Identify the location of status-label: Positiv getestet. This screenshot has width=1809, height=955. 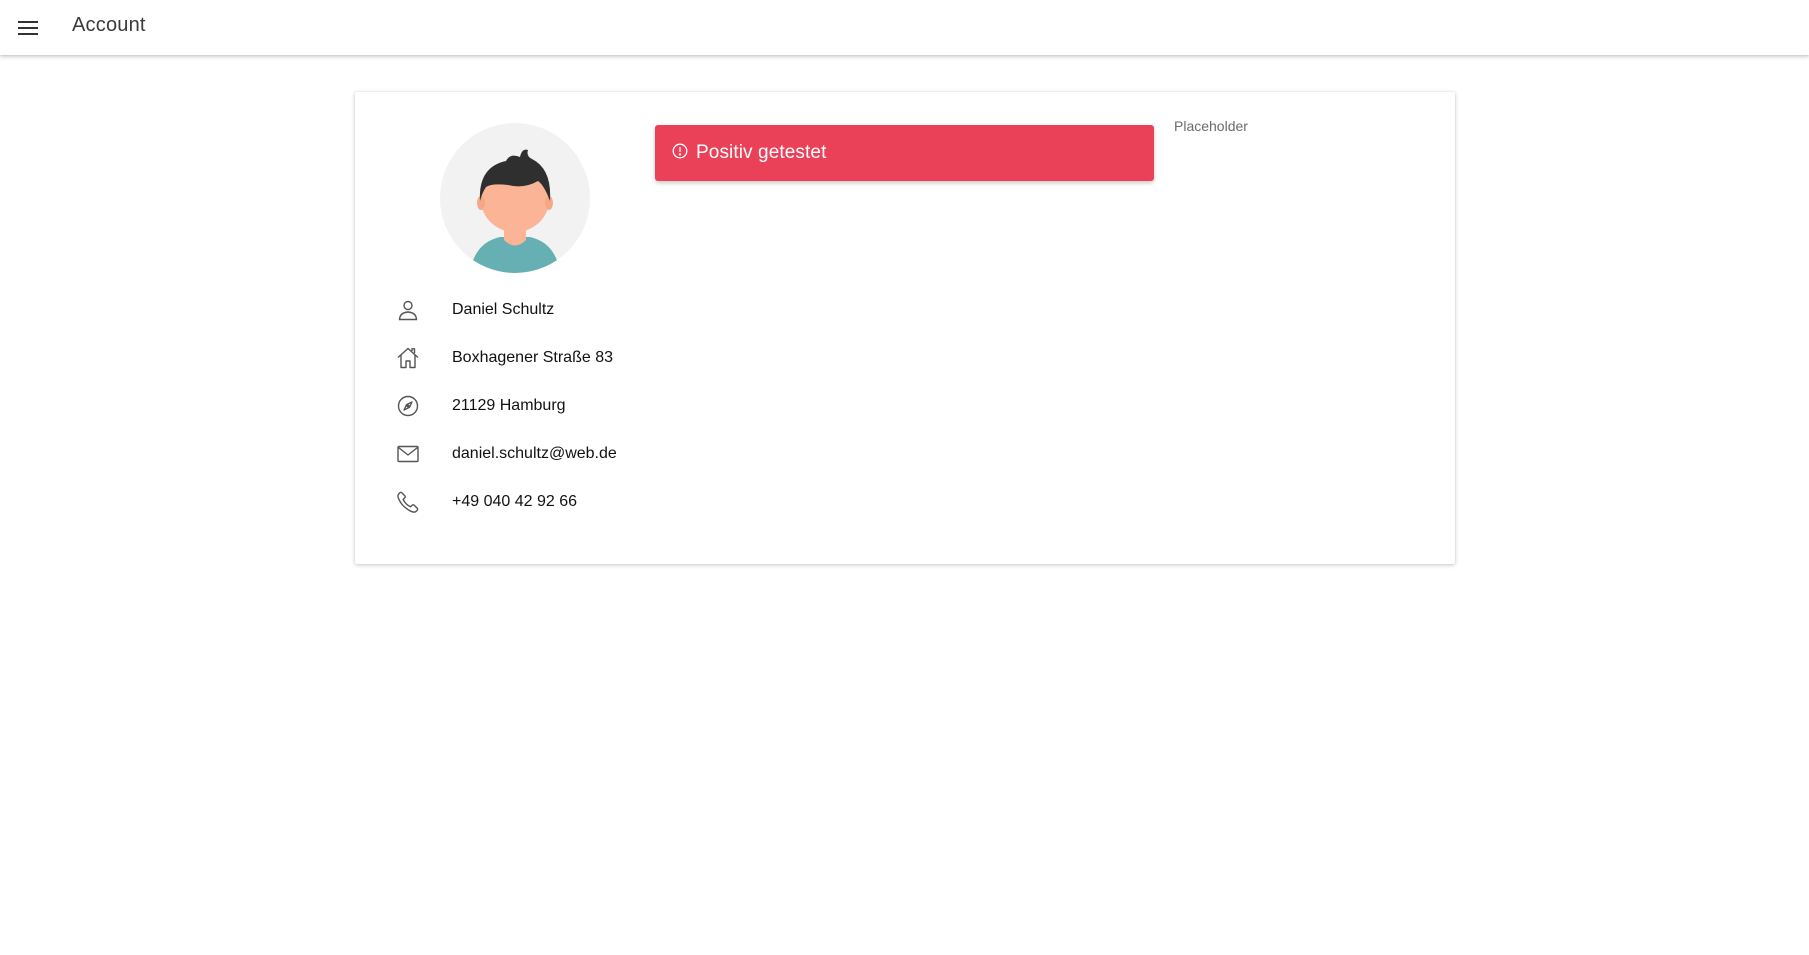
(761, 152).